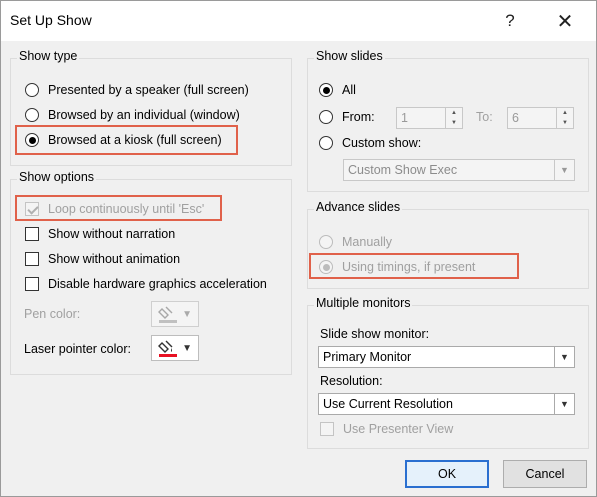 The image size is (597, 497). I want to click on pen-color-button: ▼, so click(175, 314).